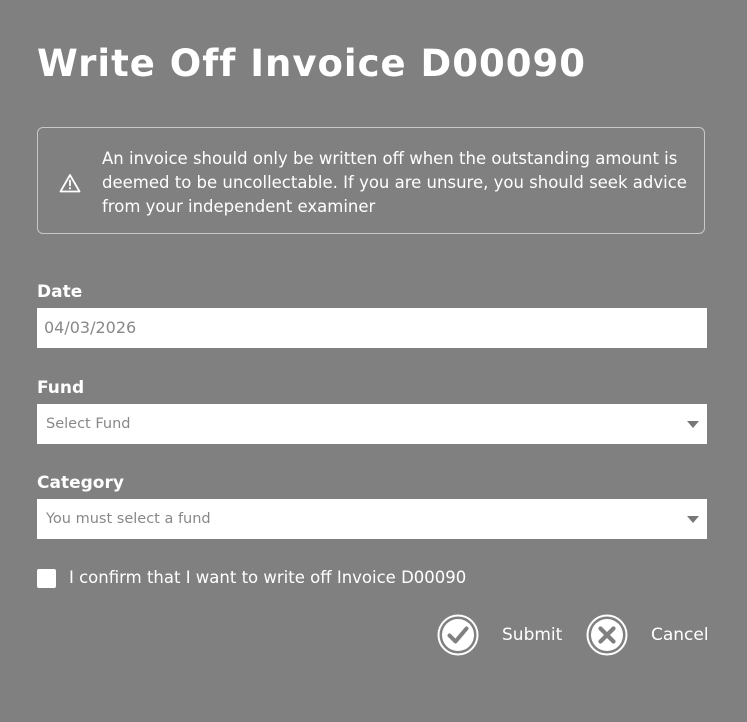 This screenshot has width=747, height=722. I want to click on confirm-checkbox, so click(46, 578).